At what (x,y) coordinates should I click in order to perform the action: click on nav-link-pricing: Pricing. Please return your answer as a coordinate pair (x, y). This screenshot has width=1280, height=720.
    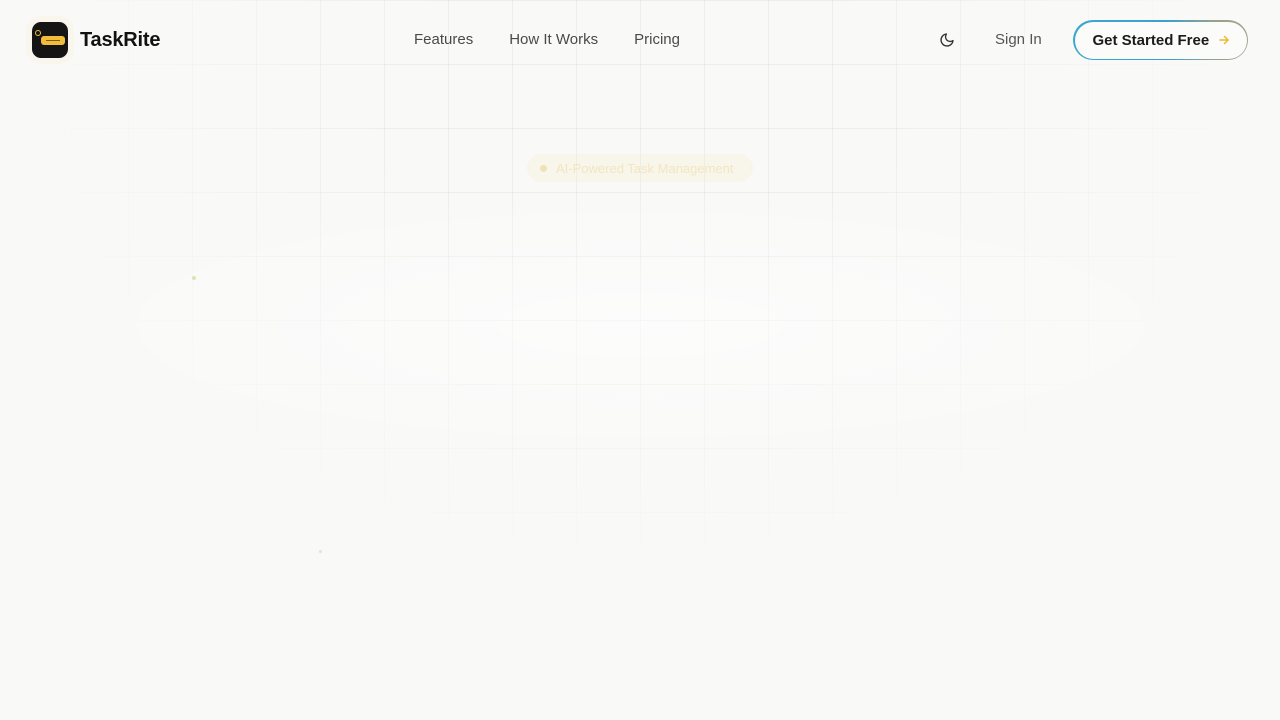
    Looking at the image, I should click on (657, 39).